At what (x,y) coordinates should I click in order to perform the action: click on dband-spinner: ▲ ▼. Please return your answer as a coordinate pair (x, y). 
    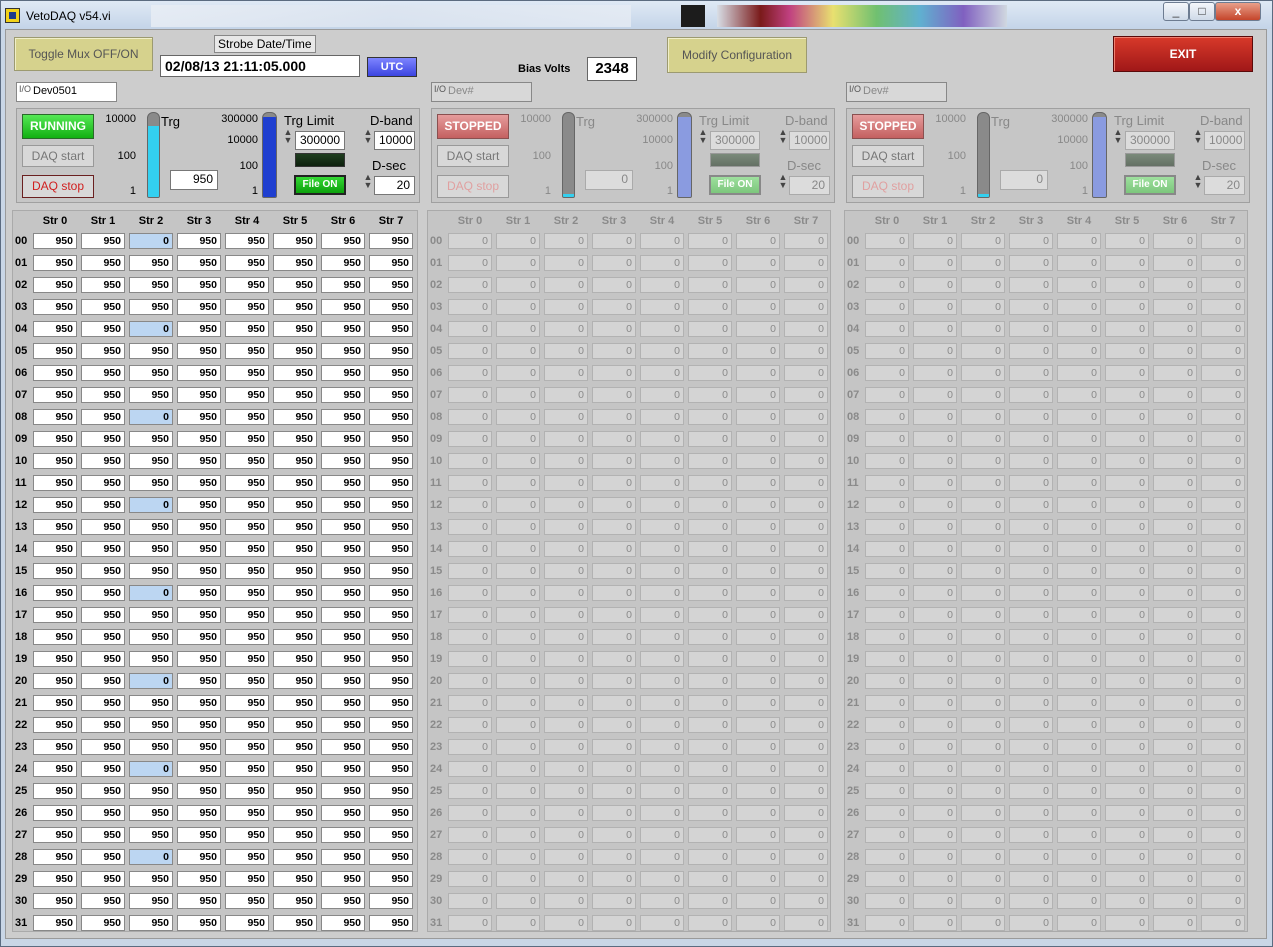
    Looking at the image, I should click on (1198, 136).